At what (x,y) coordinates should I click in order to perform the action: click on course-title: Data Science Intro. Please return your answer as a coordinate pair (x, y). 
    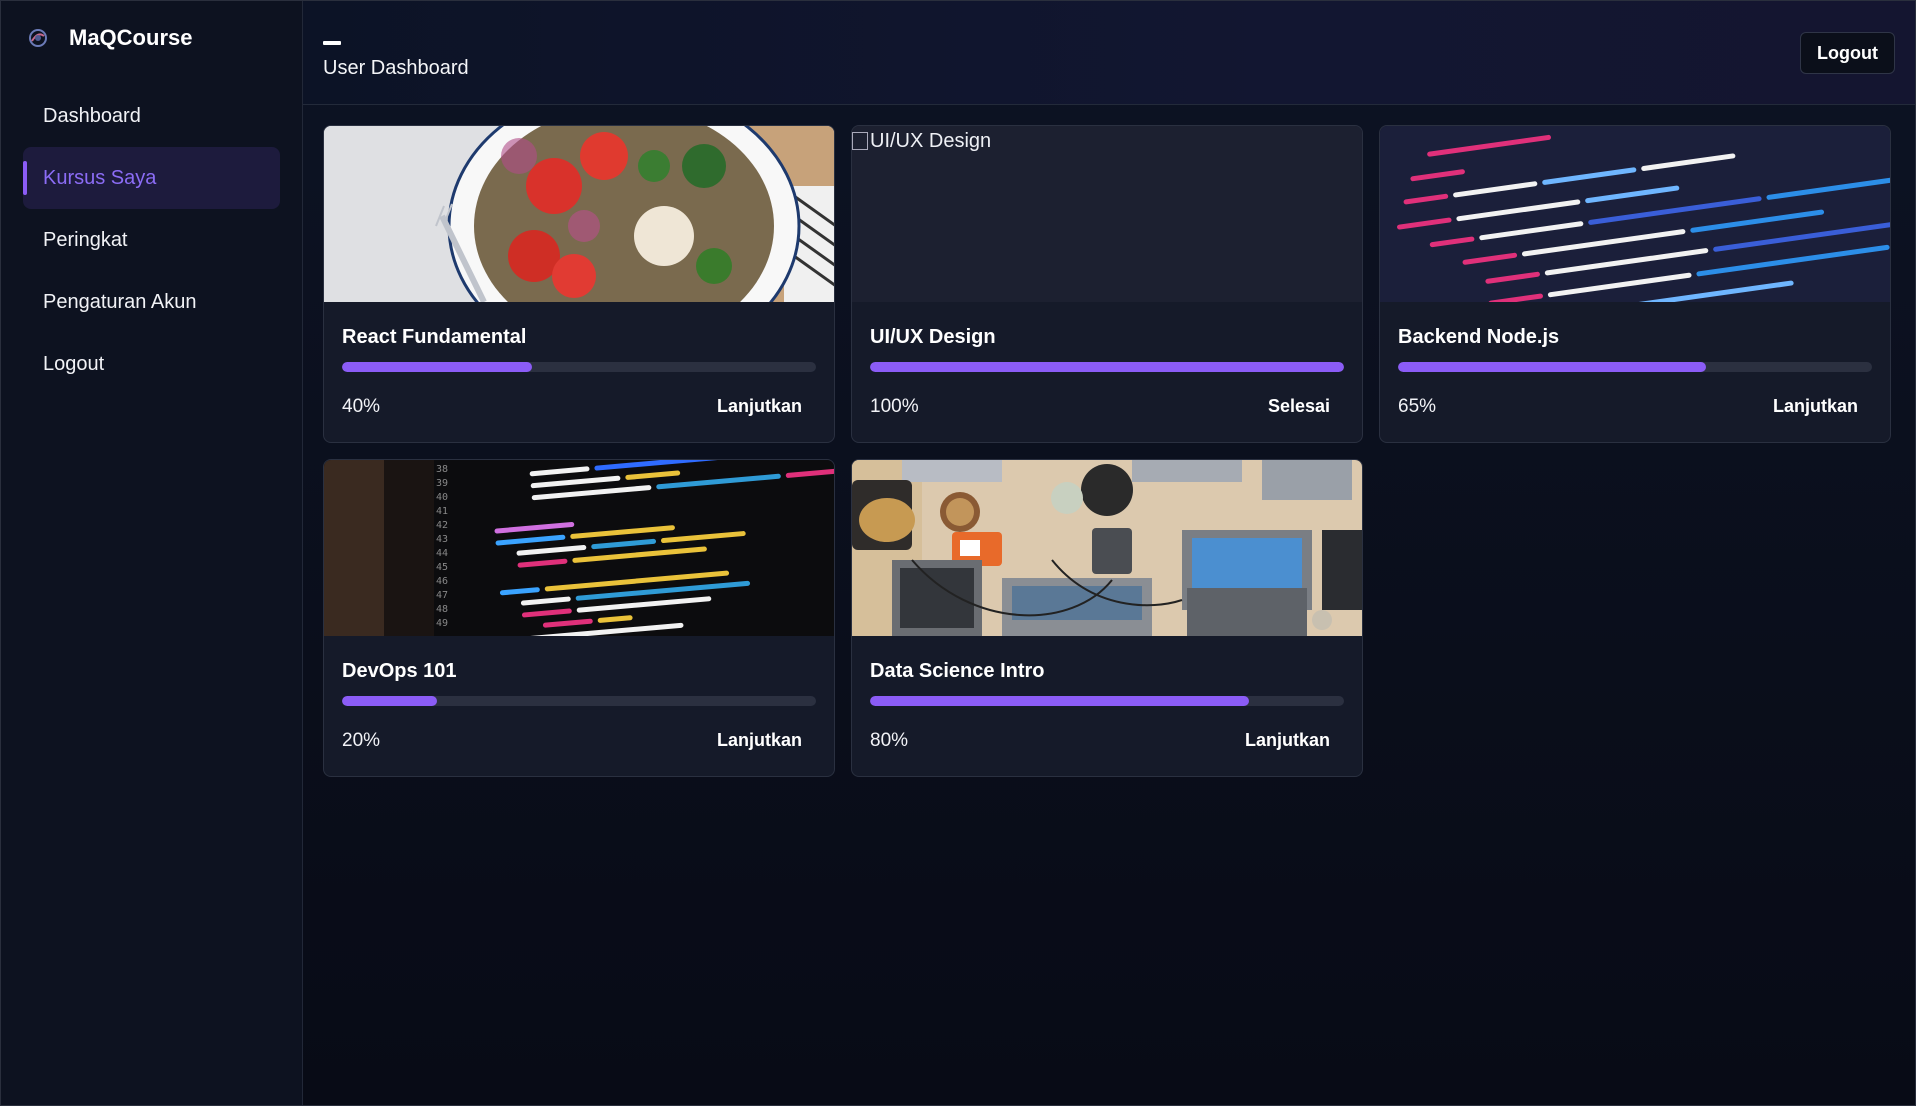
    Looking at the image, I should click on (957, 671).